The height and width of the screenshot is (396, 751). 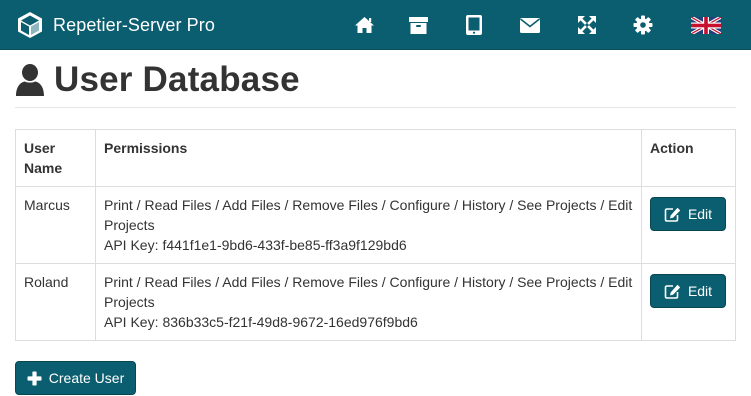 What do you see at coordinates (530, 25) in the screenshot?
I see `envelope-icon` at bounding box center [530, 25].